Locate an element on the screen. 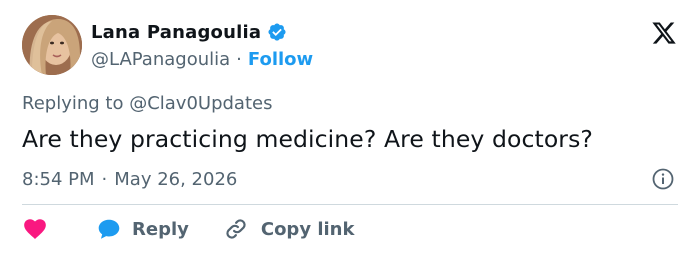 The image size is (700, 256). author-handle: @LAPanagoulia is located at coordinates (160, 59).